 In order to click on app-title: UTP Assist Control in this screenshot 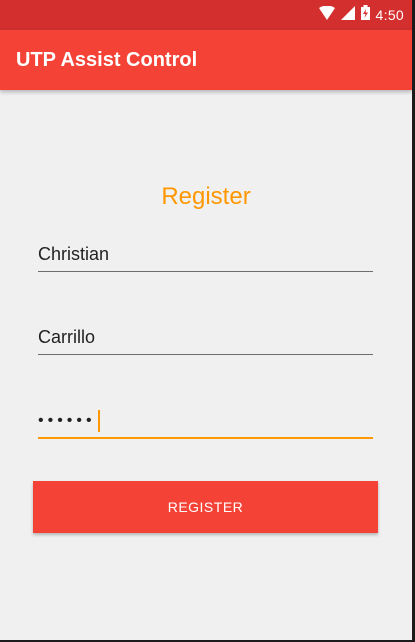, I will do `click(107, 59)`.